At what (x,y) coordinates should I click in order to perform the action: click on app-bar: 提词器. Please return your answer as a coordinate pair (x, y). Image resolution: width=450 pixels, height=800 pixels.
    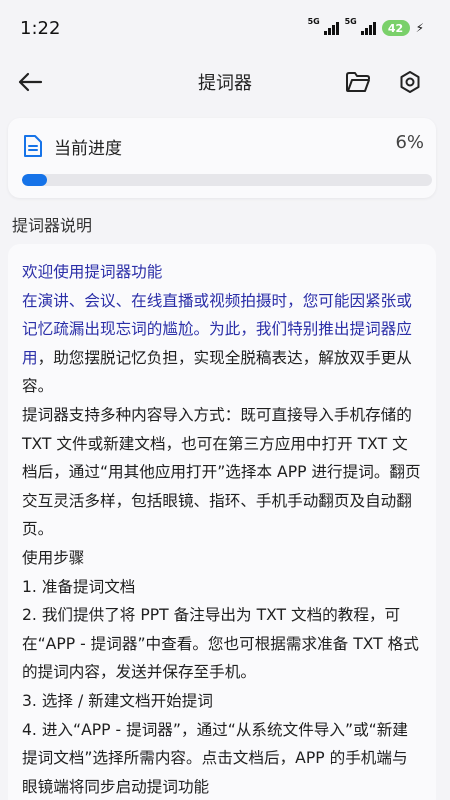
    Looking at the image, I should click on (225, 82).